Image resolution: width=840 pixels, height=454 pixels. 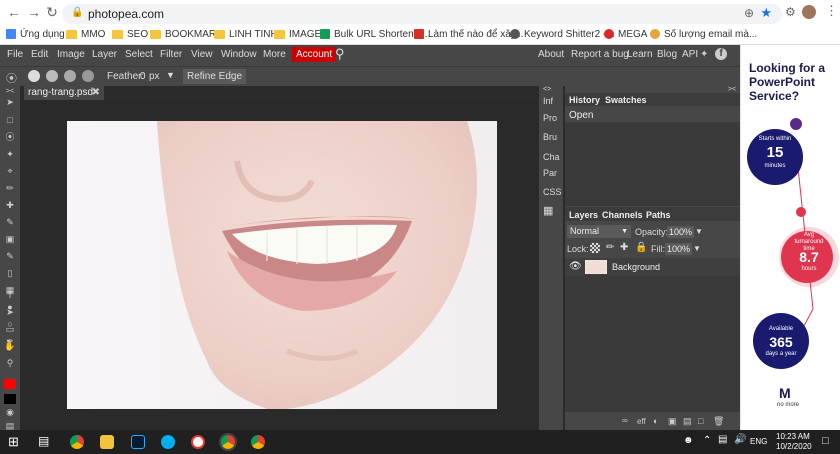 I want to click on reload-icon: ↻, so click(x=52, y=12).